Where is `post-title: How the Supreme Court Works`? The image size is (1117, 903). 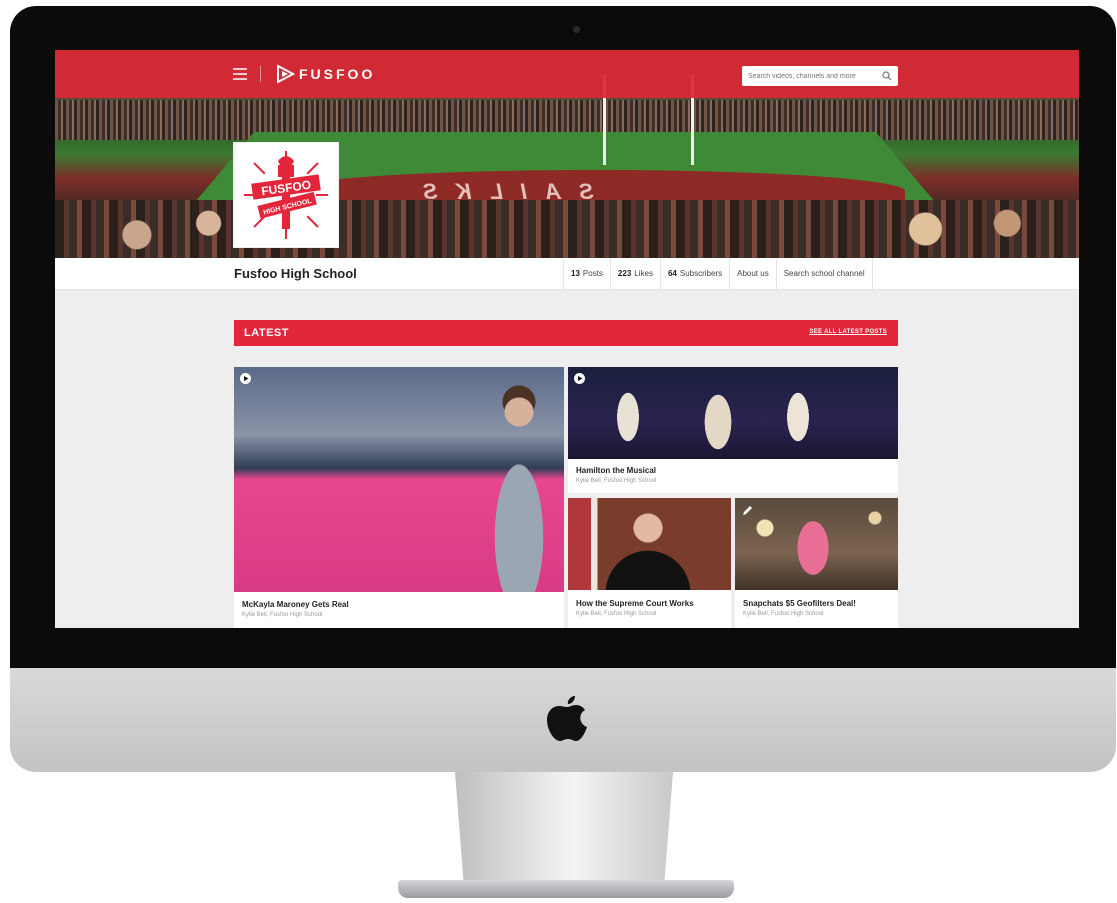 post-title: How the Supreme Court Works is located at coordinates (635, 603).